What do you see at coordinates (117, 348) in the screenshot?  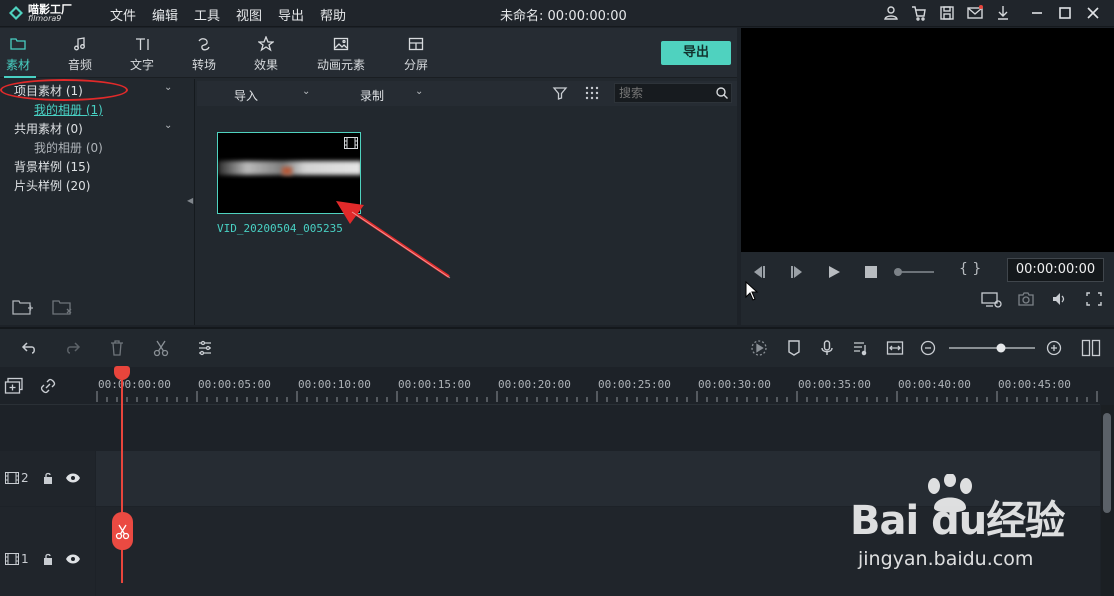 I see `delete-icon` at bounding box center [117, 348].